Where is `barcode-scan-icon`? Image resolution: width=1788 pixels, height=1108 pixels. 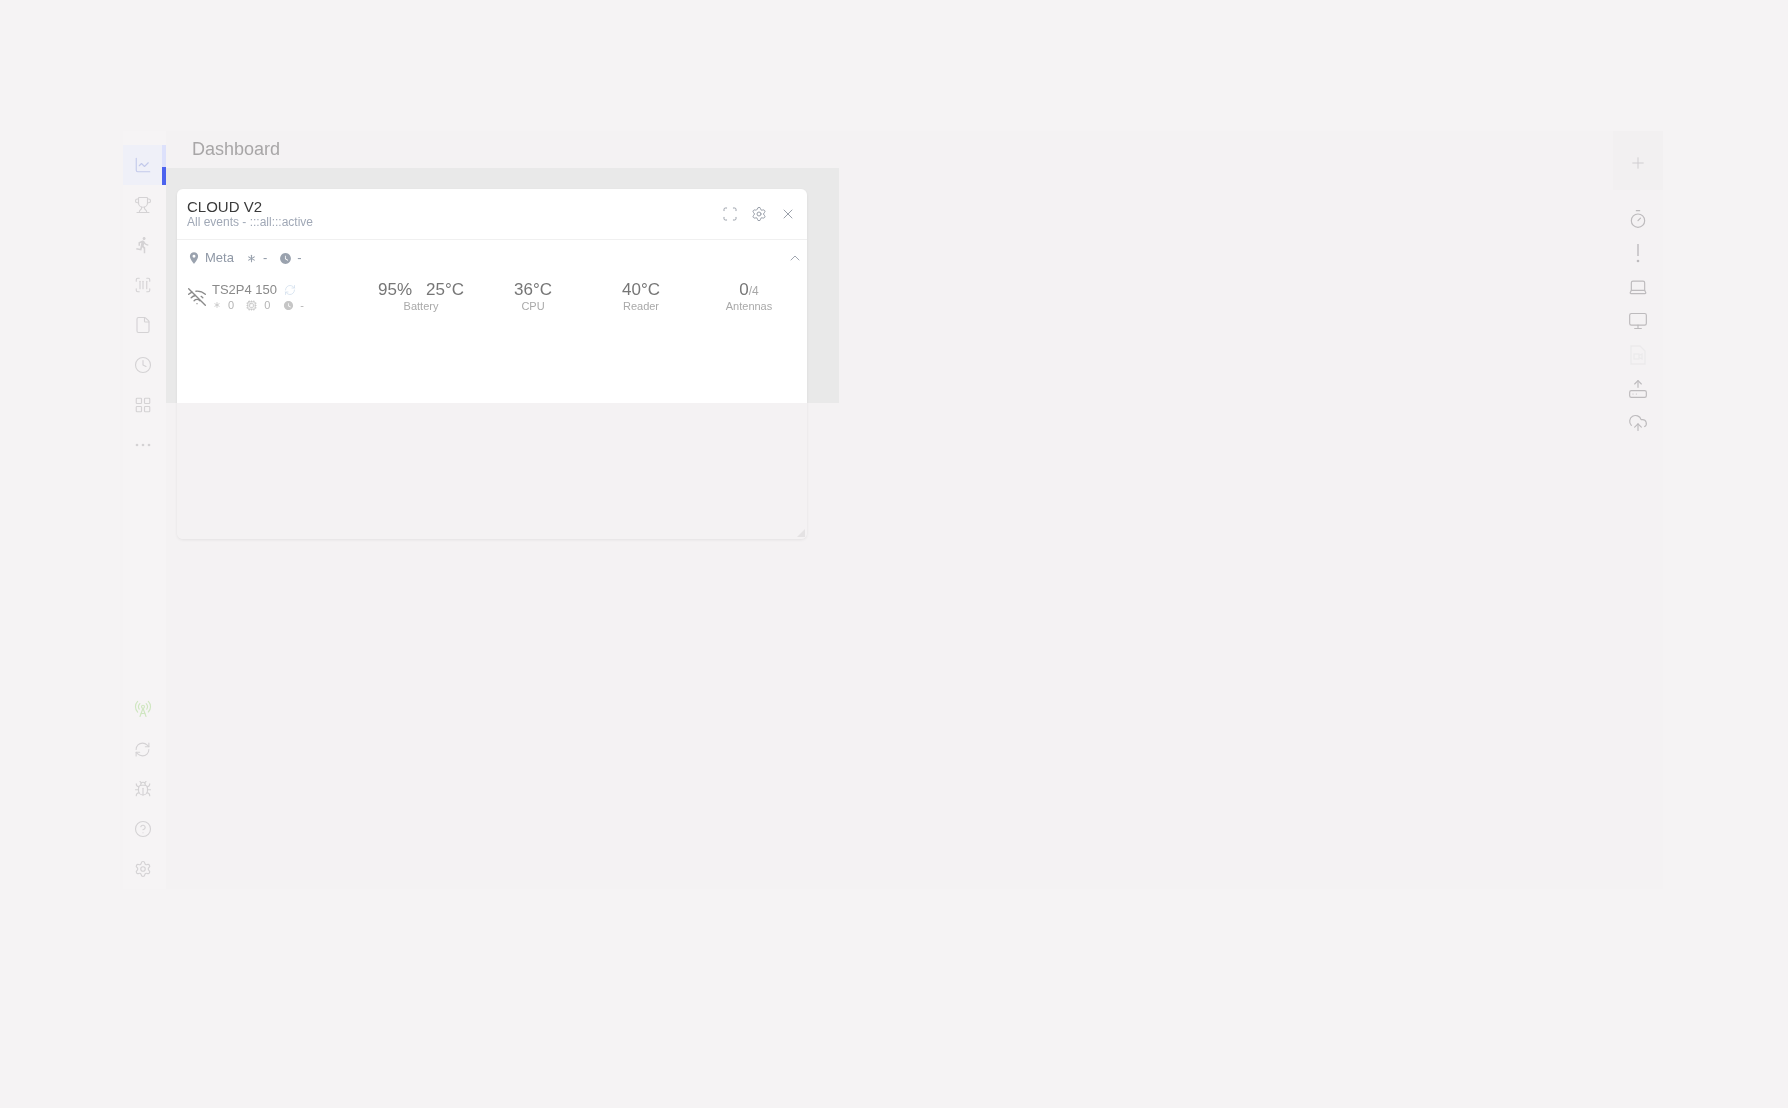 barcode-scan-icon is located at coordinates (142, 285).